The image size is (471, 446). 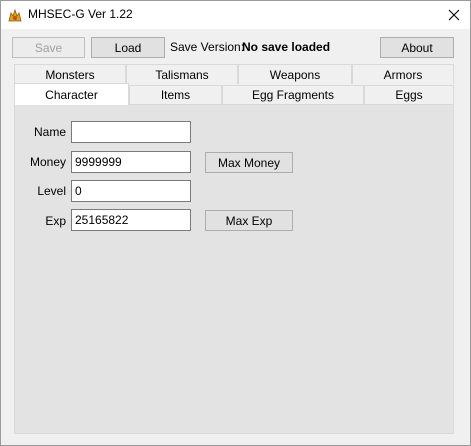 What do you see at coordinates (131, 220) in the screenshot?
I see `exp-field` at bounding box center [131, 220].